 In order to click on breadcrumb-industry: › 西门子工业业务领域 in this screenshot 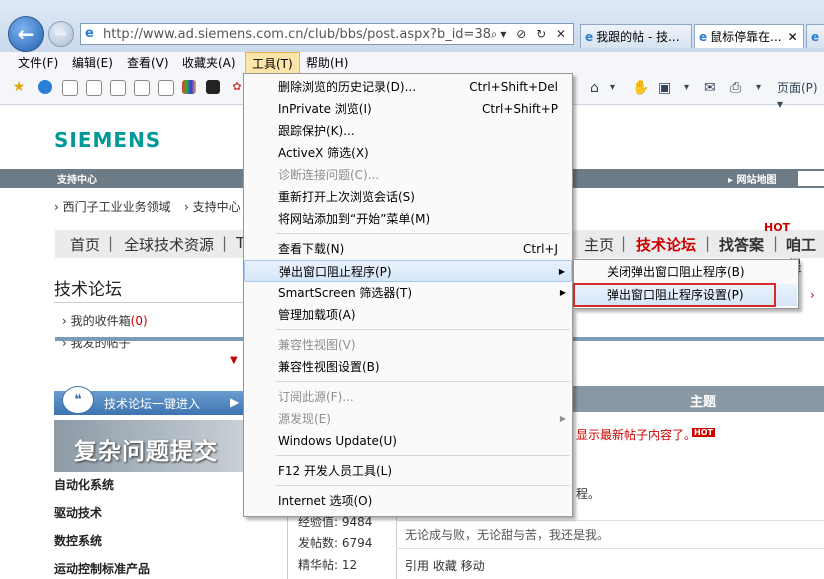, I will do `click(112, 206)`.